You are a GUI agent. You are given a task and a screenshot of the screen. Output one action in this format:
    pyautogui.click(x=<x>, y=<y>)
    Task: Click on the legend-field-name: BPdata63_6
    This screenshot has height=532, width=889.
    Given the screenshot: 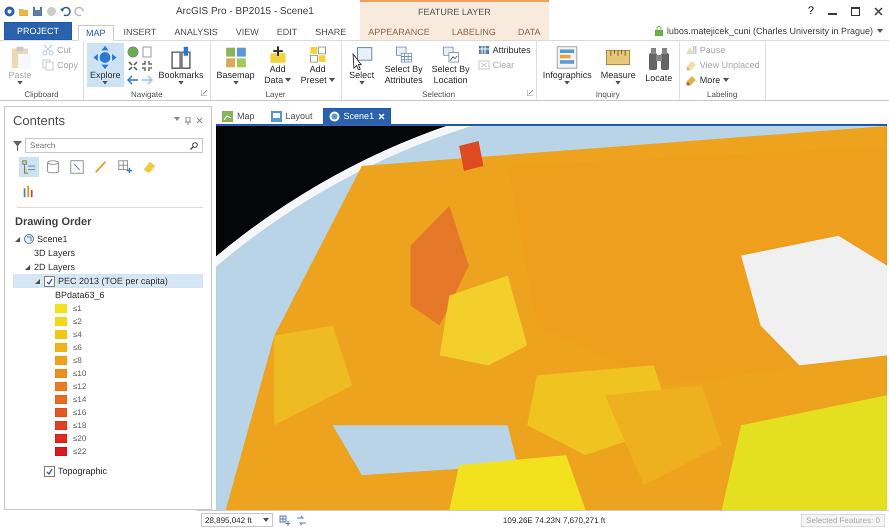 What is the action you would take?
    pyautogui.click(x=80, y=295)
    